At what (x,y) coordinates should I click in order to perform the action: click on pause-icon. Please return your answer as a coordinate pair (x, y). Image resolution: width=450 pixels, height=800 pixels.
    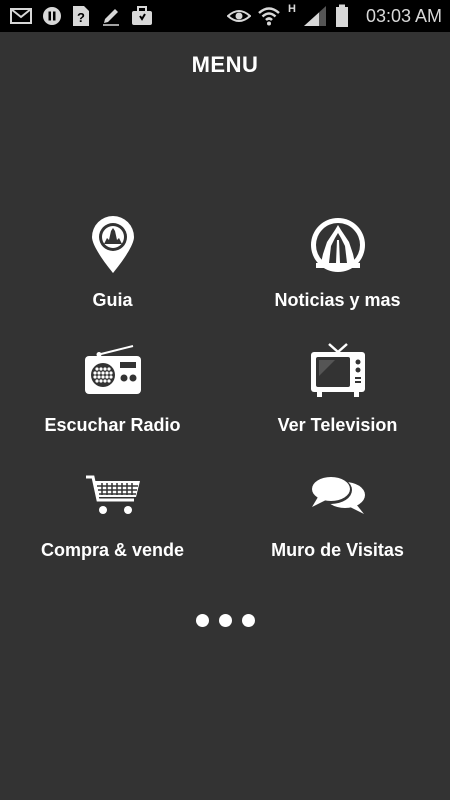
    Looking at the image, I should click on (52, 16).